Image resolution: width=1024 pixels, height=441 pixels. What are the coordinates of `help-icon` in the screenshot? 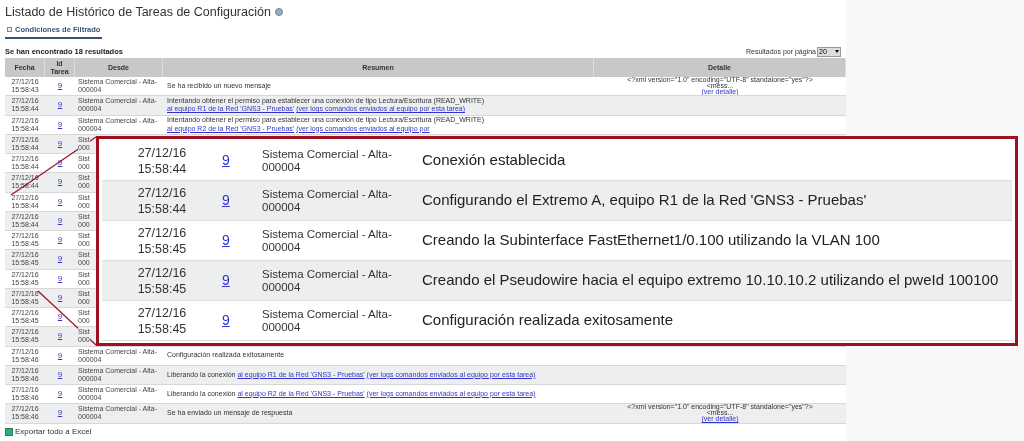 It's located at (278, 12).